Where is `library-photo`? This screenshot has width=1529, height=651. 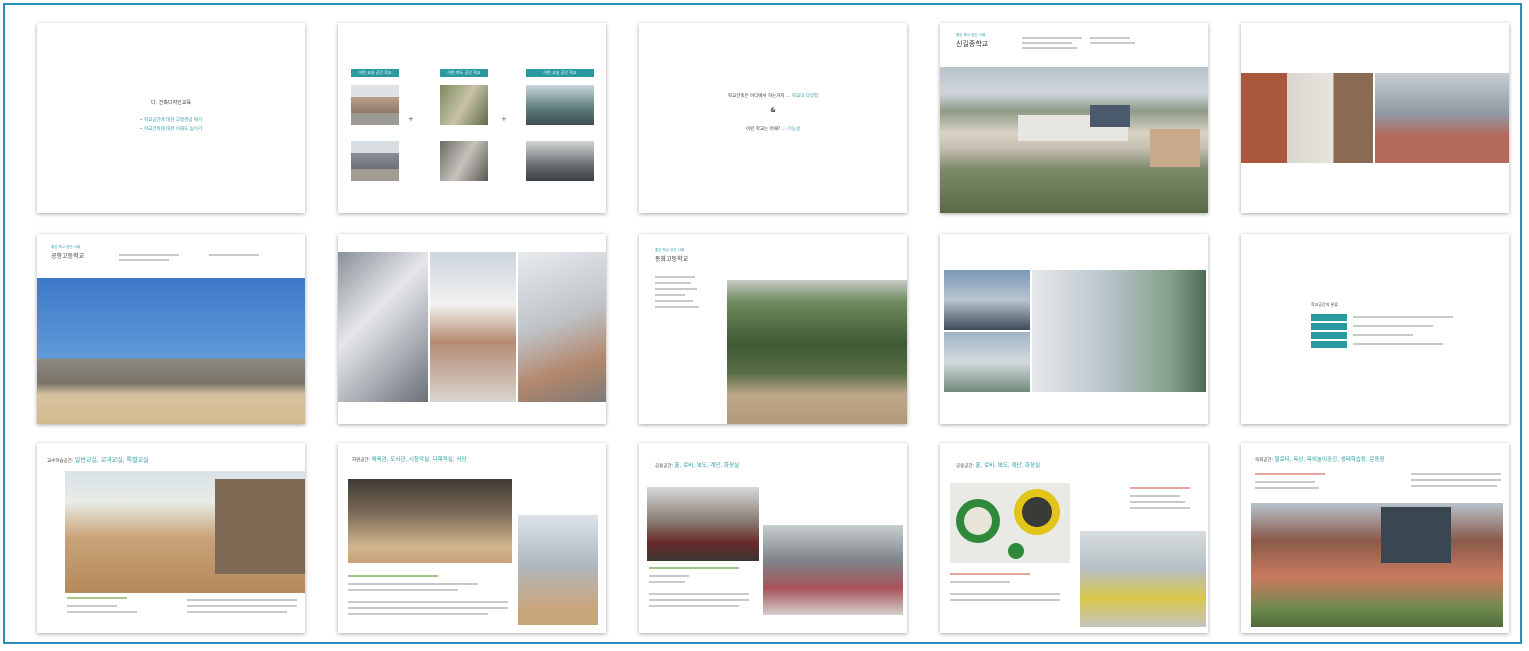 library-photo is located at coordinates (430, 521).